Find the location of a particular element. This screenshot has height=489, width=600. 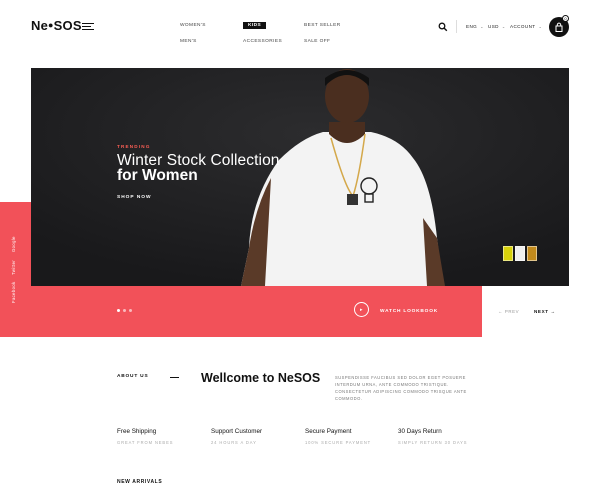

logo-suffix: SOS is located at coordinates (67, 25).